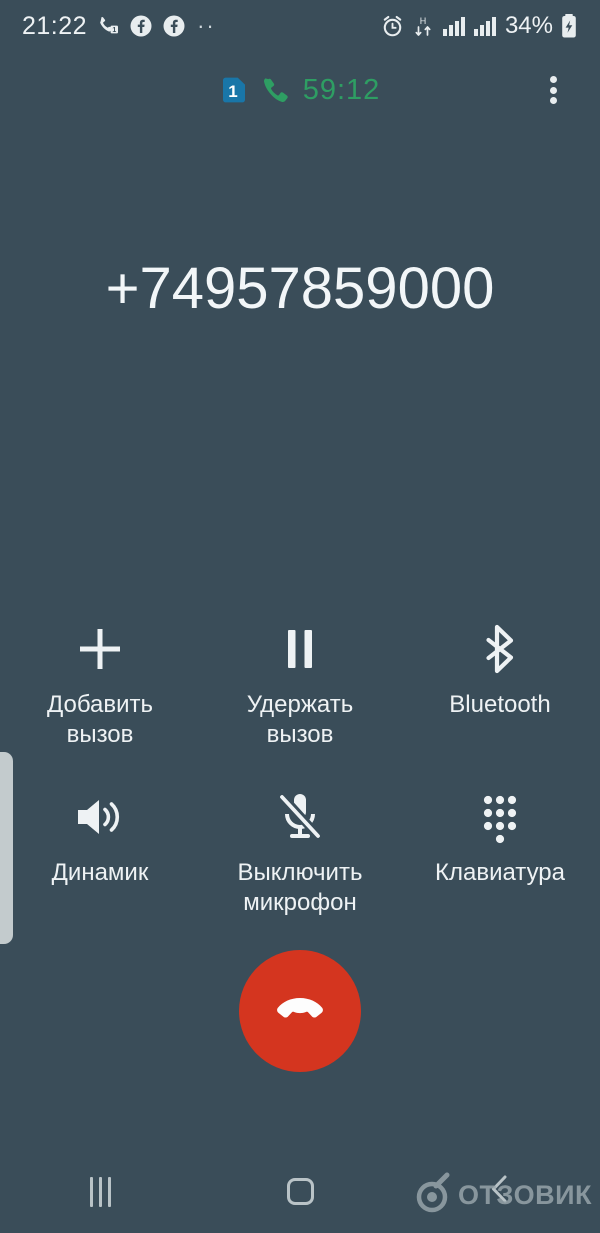 The height and width of the screenshot is (1233, 600). What do you see at coordinates (108, 26) in the screenshot?
I see `missed-call-icon: 1` at bounding box center [108, 26].